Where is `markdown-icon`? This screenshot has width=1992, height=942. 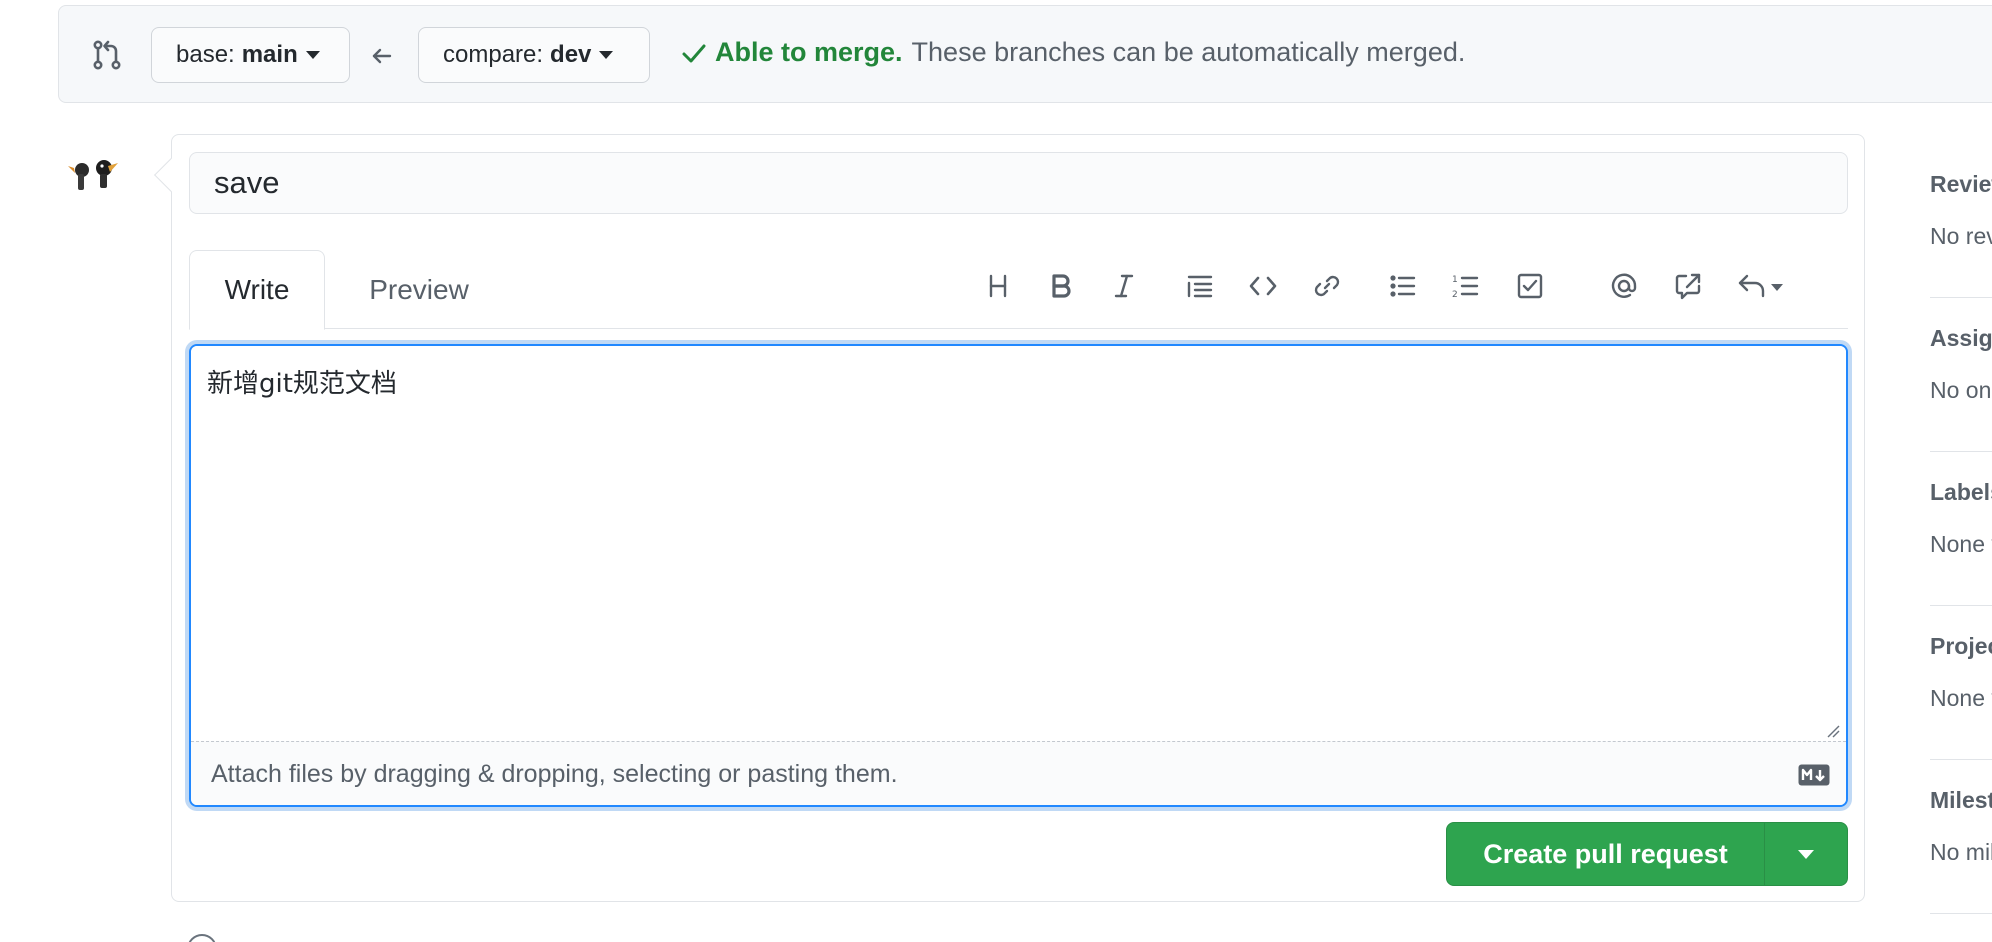 markdown-icon is located at coordinates (1814, 775).